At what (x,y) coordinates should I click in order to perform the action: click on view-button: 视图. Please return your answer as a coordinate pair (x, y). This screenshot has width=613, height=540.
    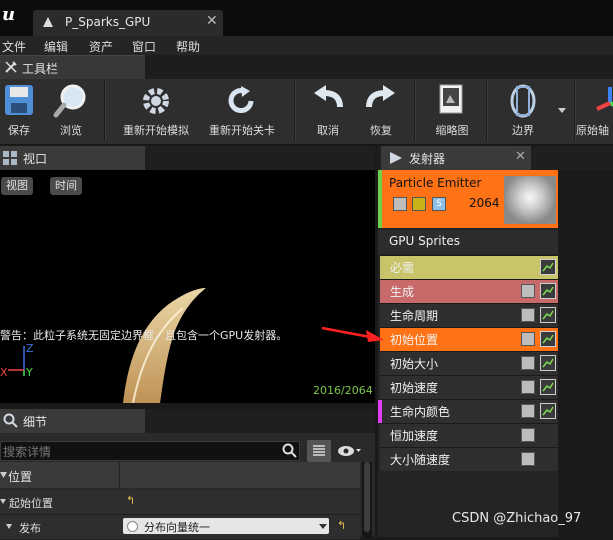
    Looking at the image, I should click on (17, 186).